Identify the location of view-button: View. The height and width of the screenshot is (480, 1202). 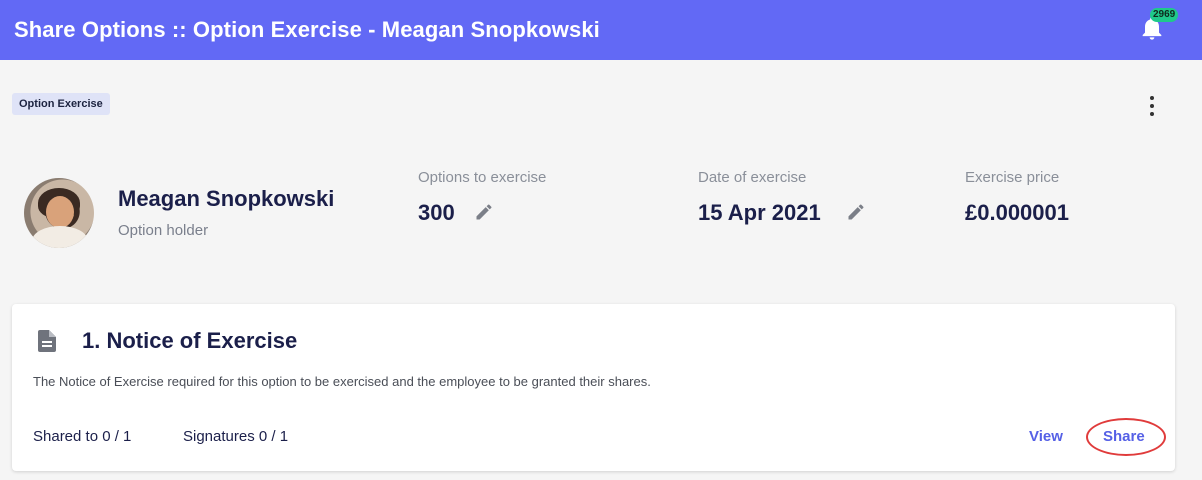
(1046, 436).